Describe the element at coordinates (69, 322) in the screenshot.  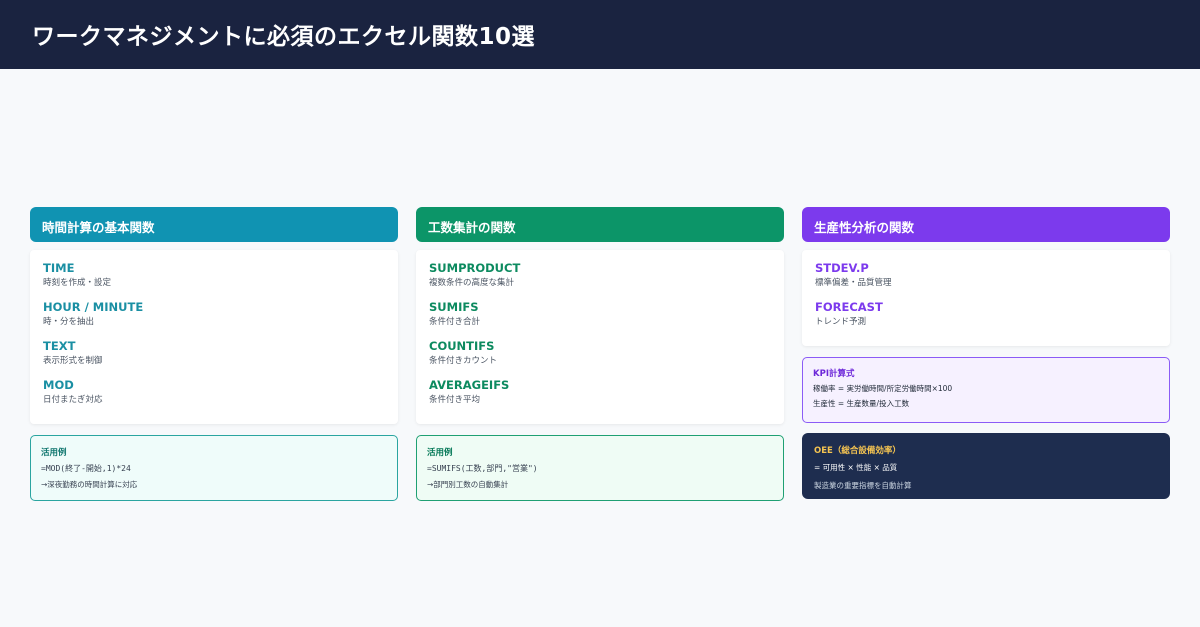
I see `function-desc: 時・分を抽出` at that location.